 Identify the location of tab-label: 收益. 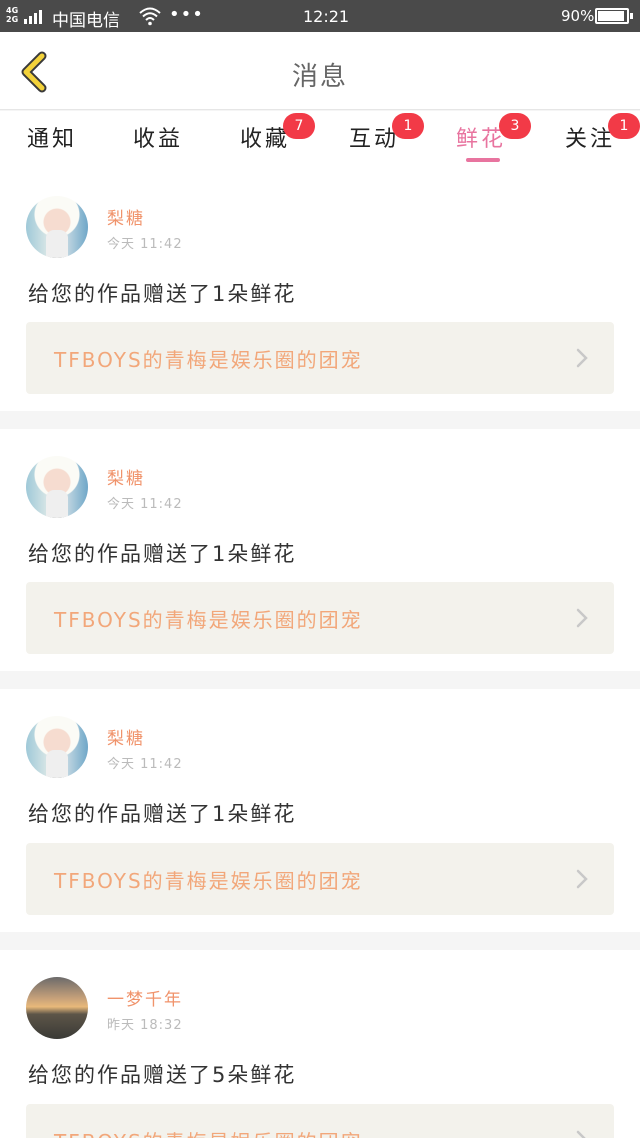
(157, 139).